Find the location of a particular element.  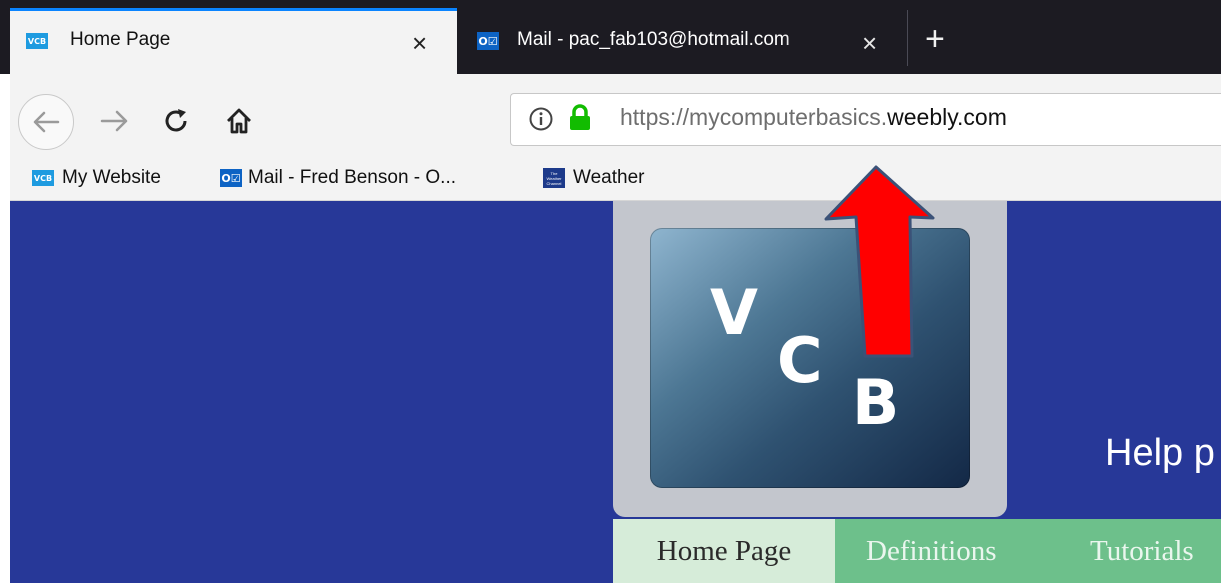

back-arrow-icon is located at coordinates (46, 122).